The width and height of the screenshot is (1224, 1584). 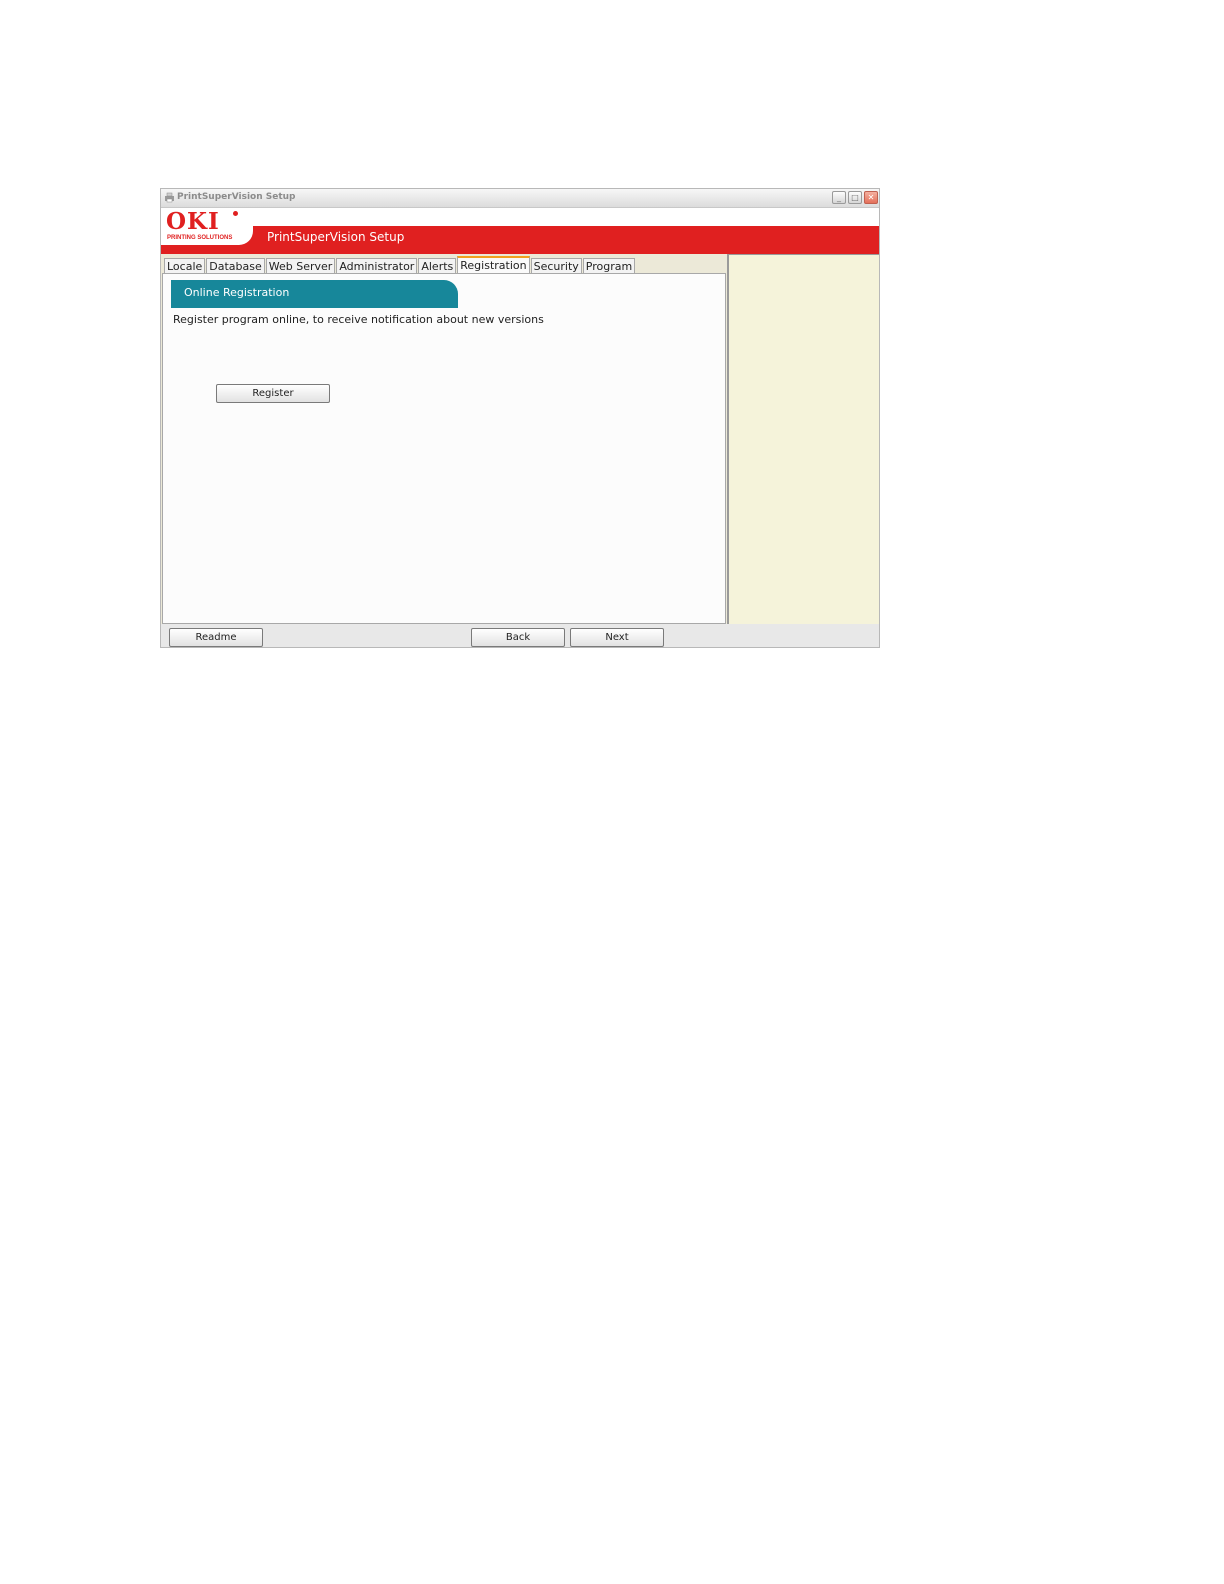 I want to click on oki-logo: OKI PRINTING SOLUTIONS, so click(x=207, y=226).